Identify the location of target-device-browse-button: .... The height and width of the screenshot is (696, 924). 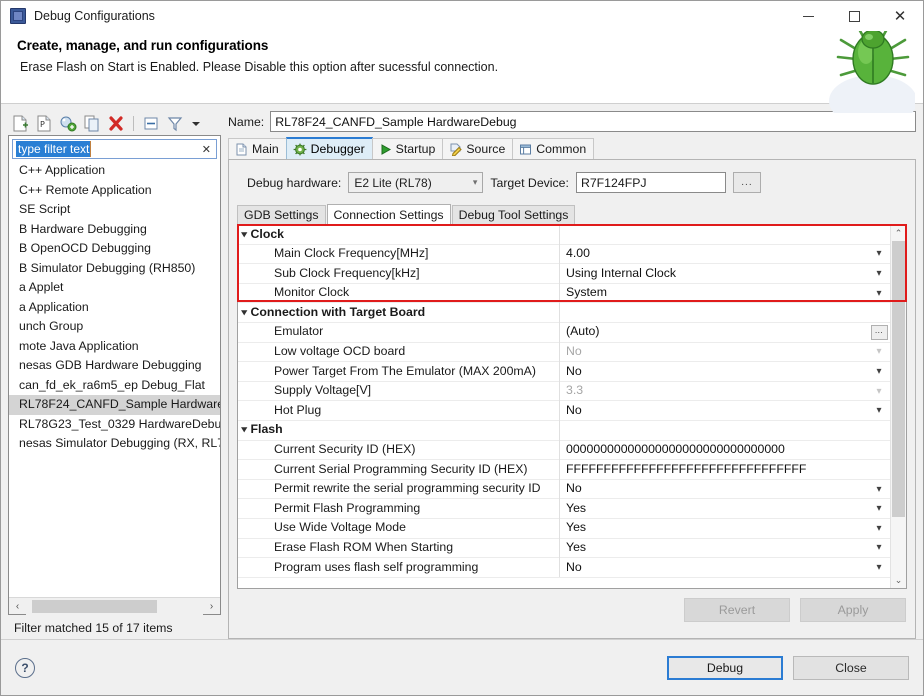
(746, 182).